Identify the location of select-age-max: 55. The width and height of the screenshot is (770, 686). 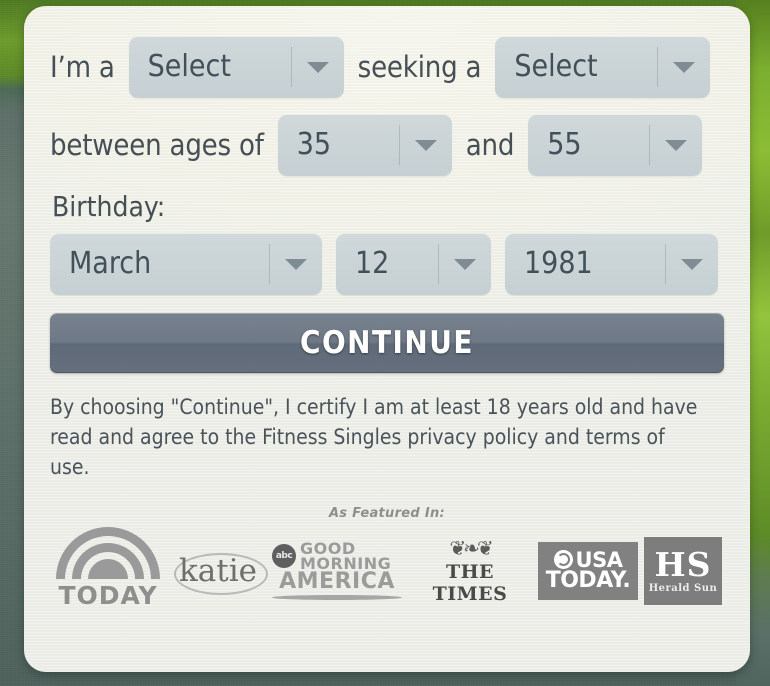
(615, 145).